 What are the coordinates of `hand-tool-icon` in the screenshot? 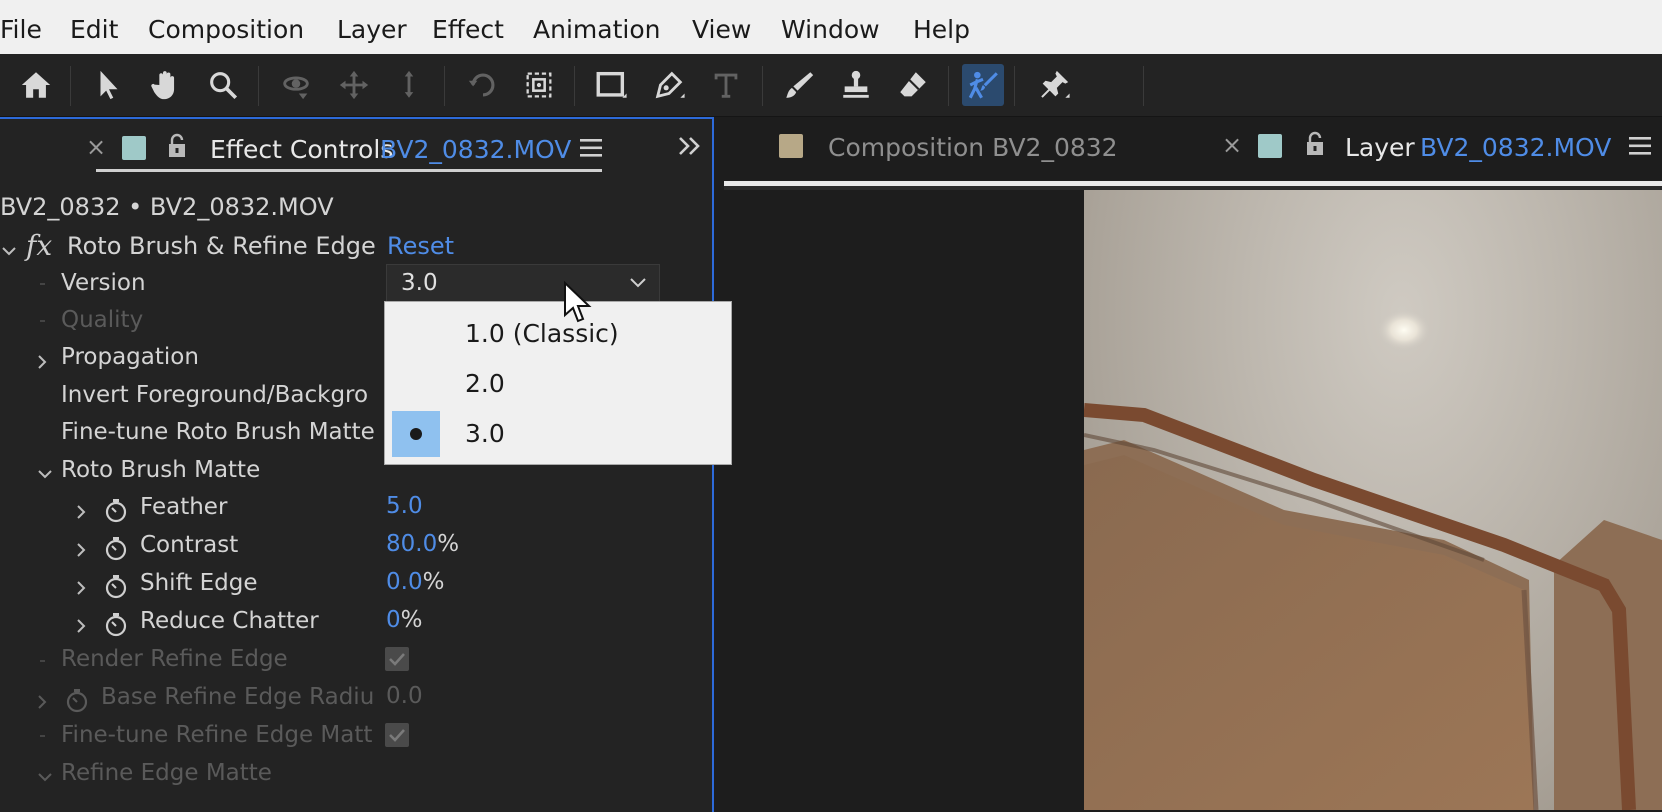 It's located at (165, 85).